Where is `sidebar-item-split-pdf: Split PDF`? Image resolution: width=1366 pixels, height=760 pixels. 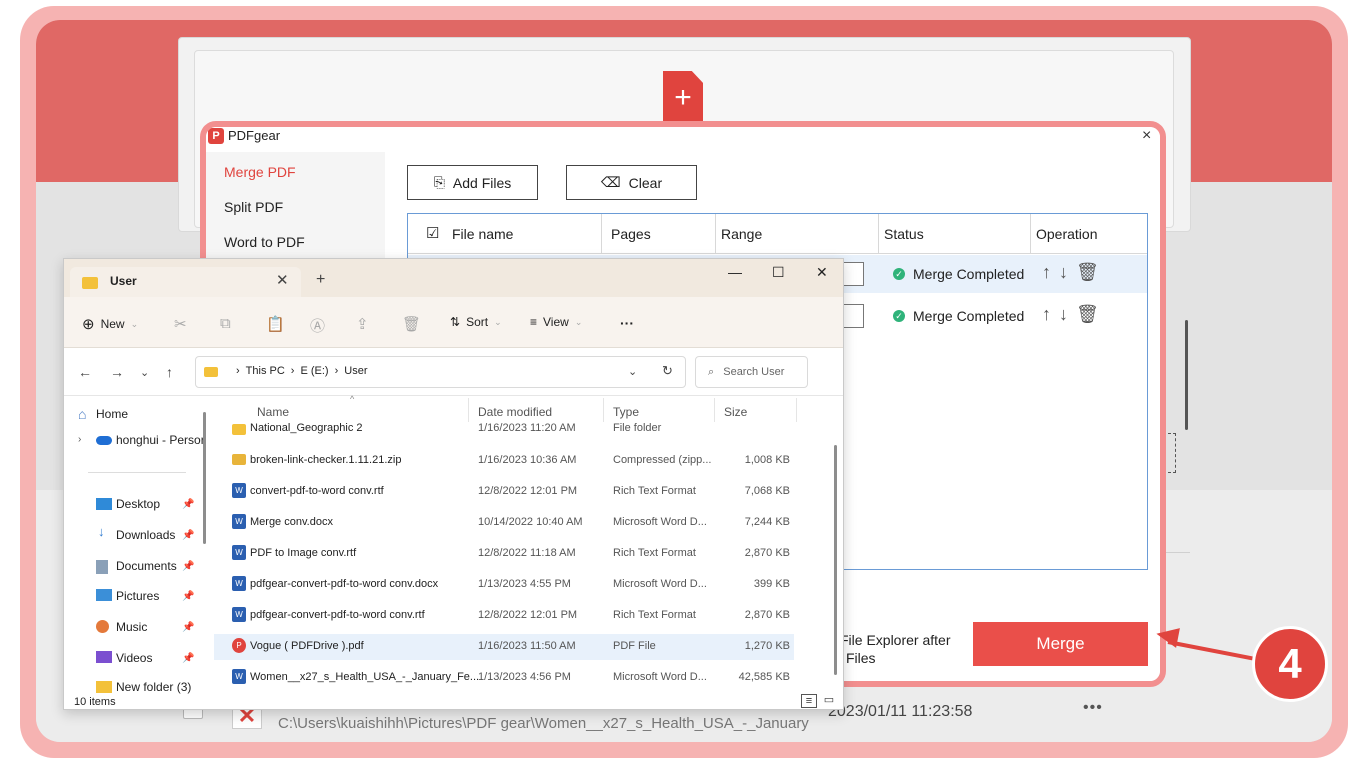 sidebar-item-split-pdf: Split PDF is located at coordinates (253, 207).